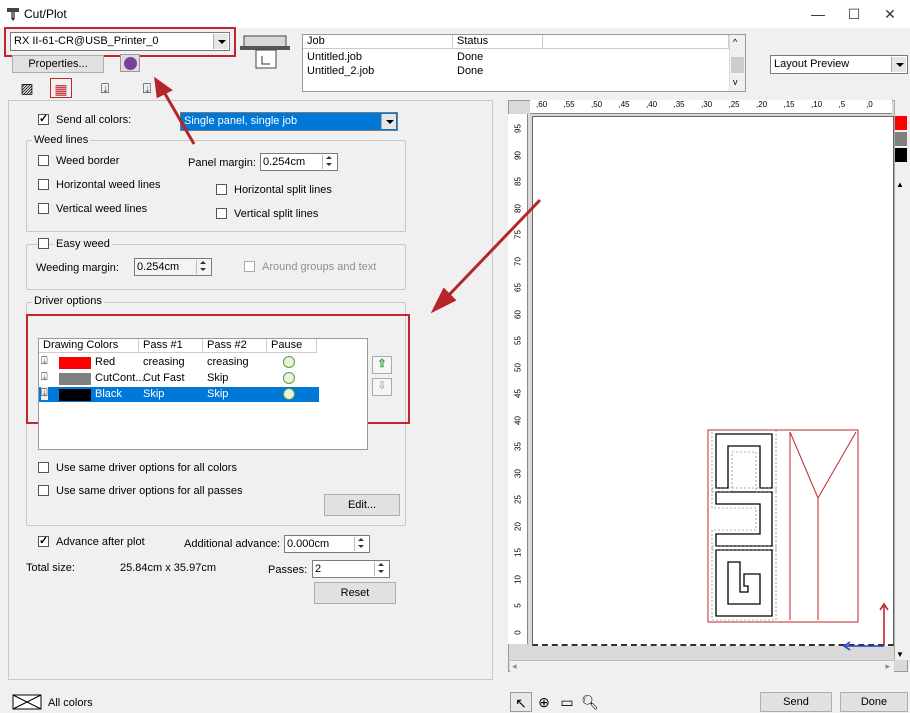 Image resolution: width=910 pixels, height=713 pixels. I want to click on image-tab-icon: ▨, so click(27, 88).